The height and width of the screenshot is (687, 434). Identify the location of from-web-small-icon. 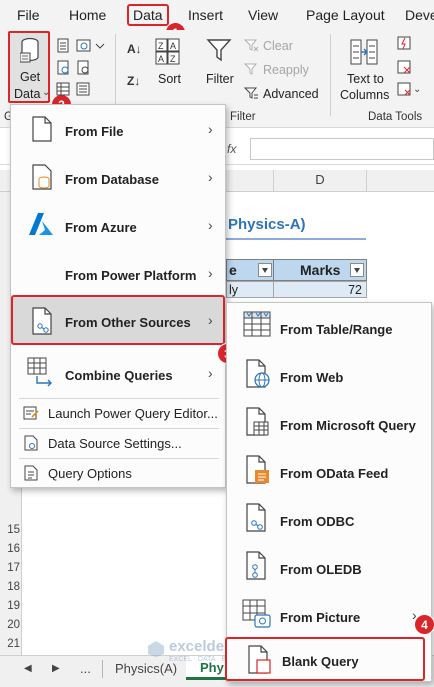
(83, 45).